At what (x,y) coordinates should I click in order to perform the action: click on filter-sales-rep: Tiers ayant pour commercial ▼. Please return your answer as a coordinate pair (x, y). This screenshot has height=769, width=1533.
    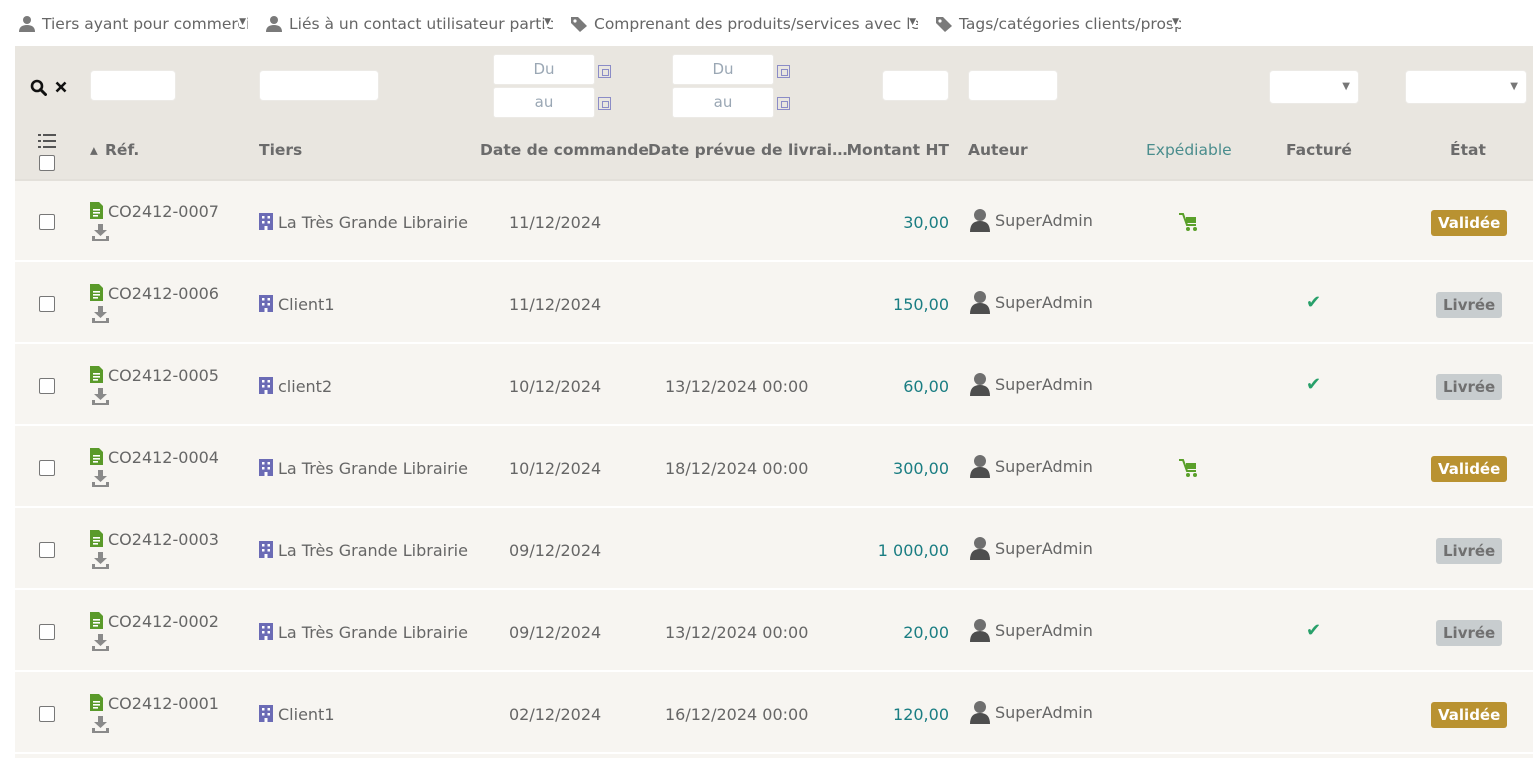
    Looking at the image, I should click on (133, 24).